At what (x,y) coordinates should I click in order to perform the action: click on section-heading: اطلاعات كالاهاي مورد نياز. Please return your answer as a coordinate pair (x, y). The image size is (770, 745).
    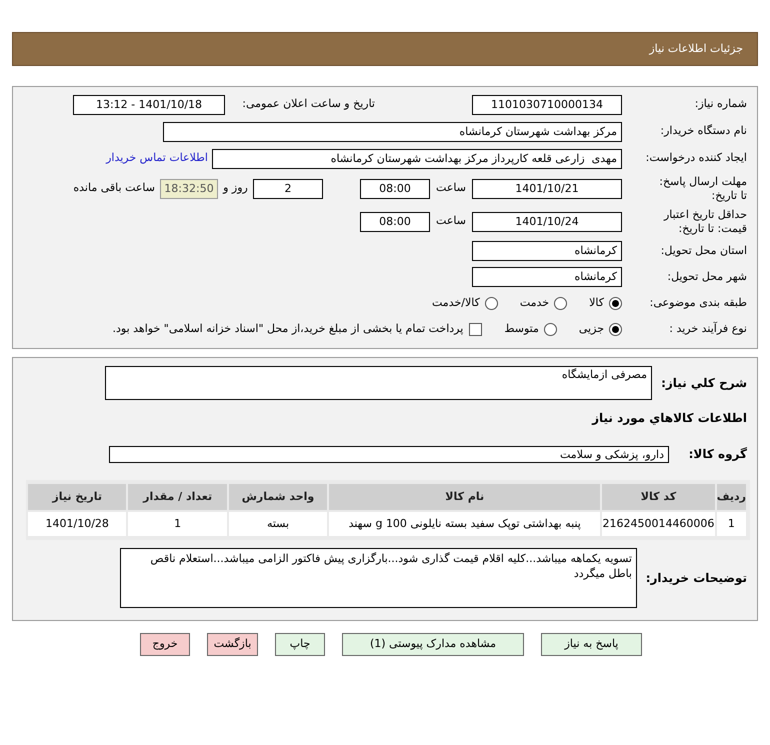
    Looking at the image, I should click on (669, 418).